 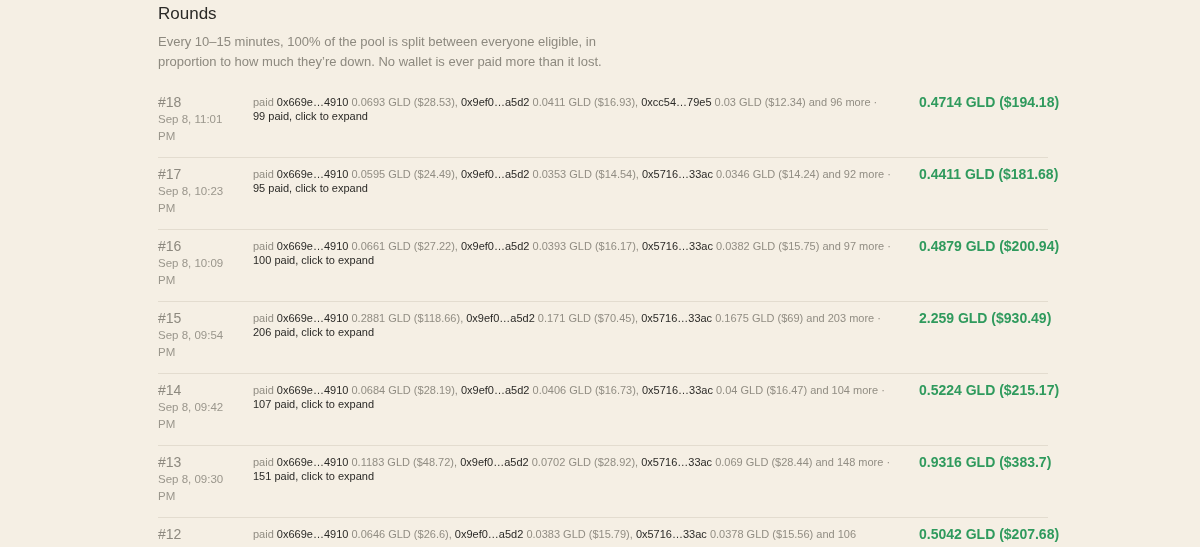 I want to click on payout-summary: paid 0x669e…4910 0.1183 GLD ($48.72), 0x9ef0…a5d2 0.0702 GLD ($28.92), 0x5716…33ac 0.069 GLD ($28.44) and 148 more · 151 paid, click to expand, so click(x=572, y=469).